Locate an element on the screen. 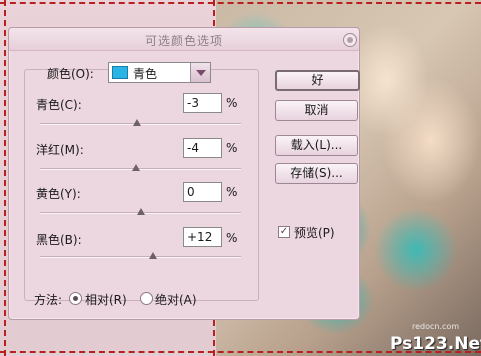  color-dropdown: 青色 is located at coordinates (159, 72).